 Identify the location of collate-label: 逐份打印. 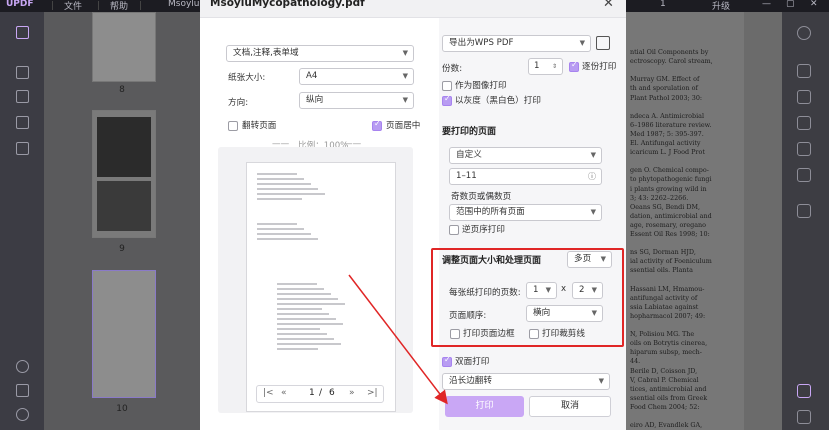
(599, 67).